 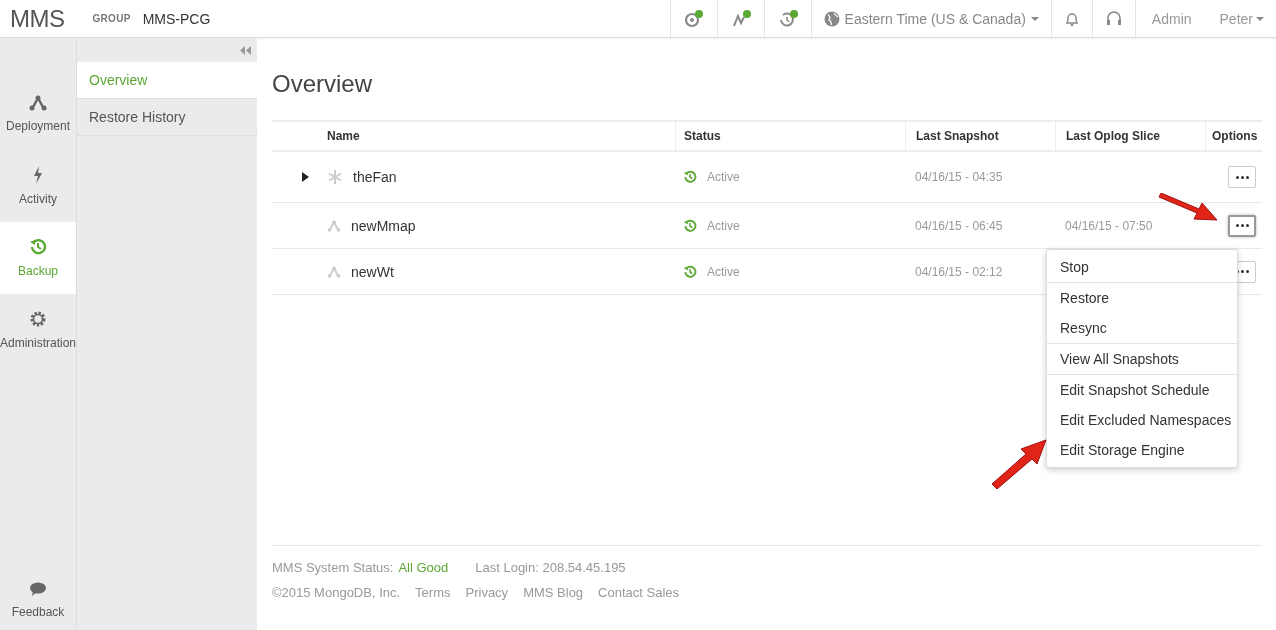 I want to click on menu-item: Stop, so click(x=1142, y=266).